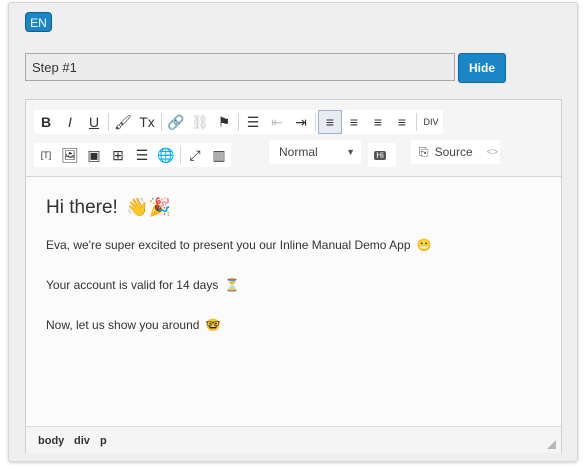  I want to click on table-icon: ⊞, so click(118, 154).